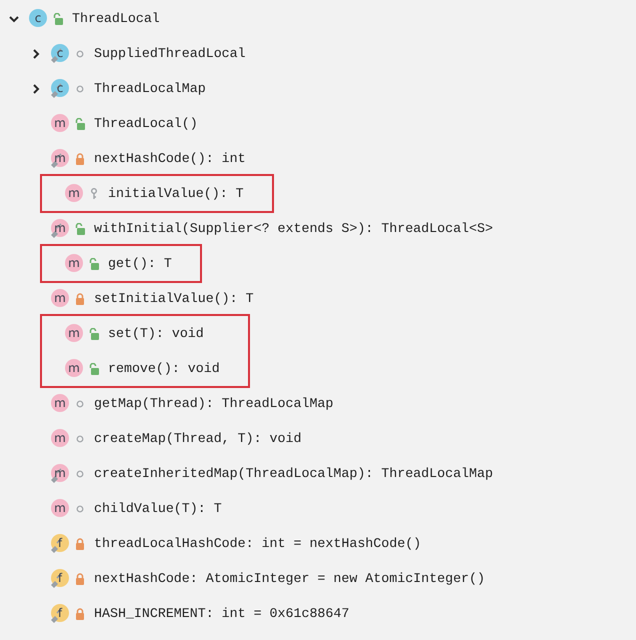 The image size is (636, 640). What do you see at coordinates (176, 194) in the screenshot?
I see `tree-item-label: initialValue(): T` at bounding box center [176, 194].